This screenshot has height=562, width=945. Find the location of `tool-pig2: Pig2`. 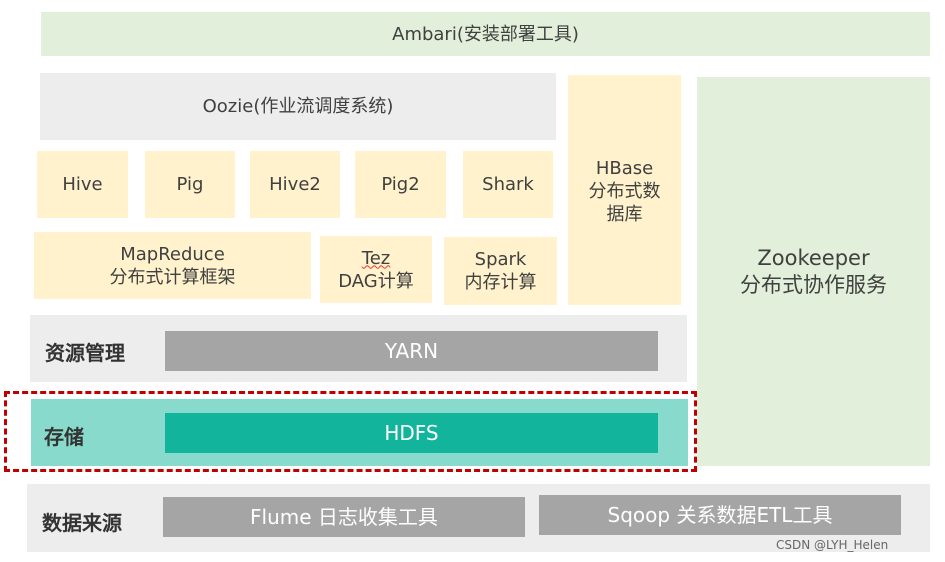

tool-pig2: Pig2 is located at coordinates (400, 184).